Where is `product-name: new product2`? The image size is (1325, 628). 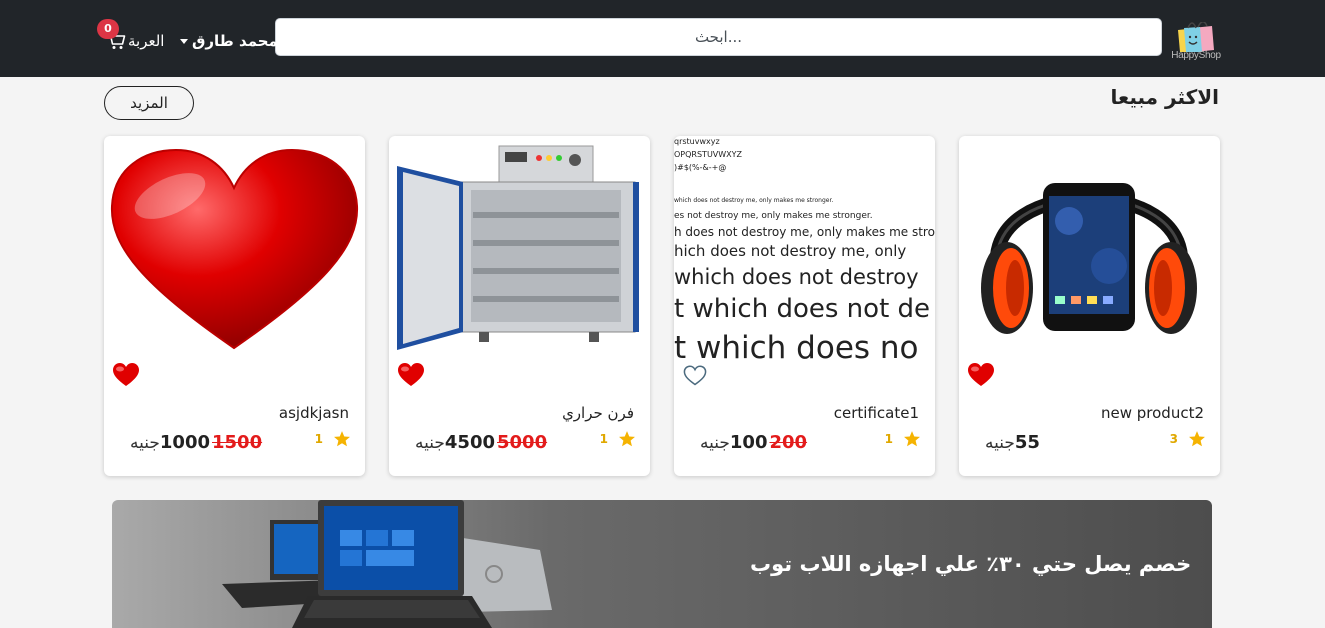
product-name: new product2 is located at coordinates (1152, 413).